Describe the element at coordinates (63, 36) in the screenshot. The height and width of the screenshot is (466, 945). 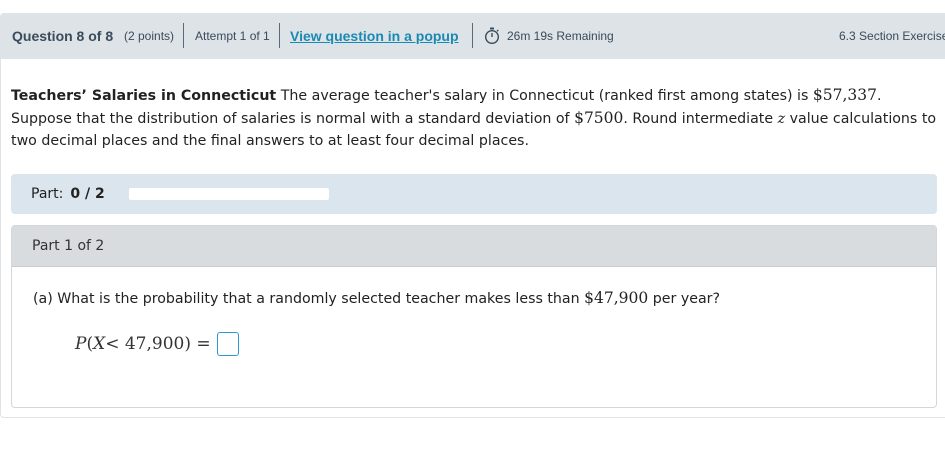
I see `question-number: Question 8 of 8` at that location.